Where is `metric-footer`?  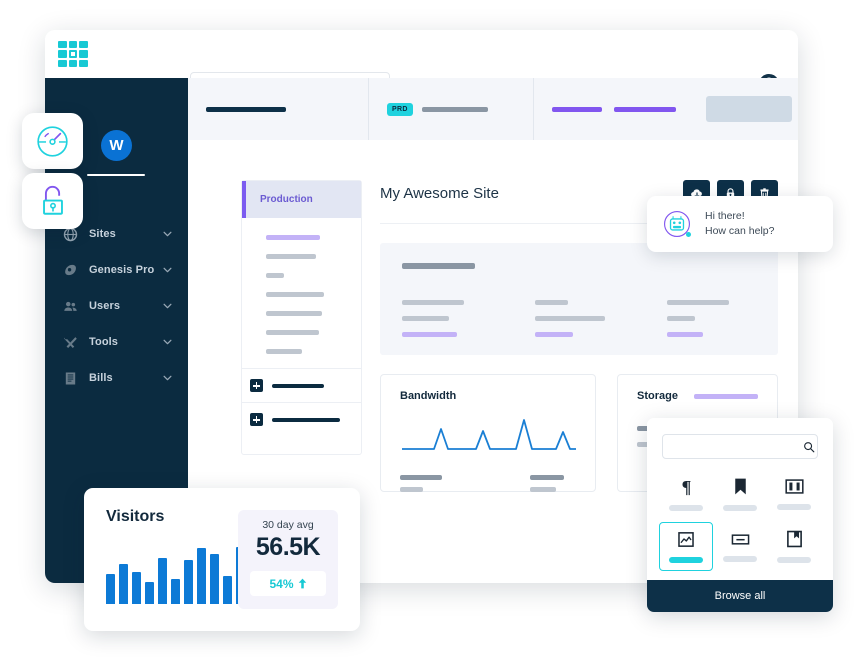 metric-footer is located at coordinates (488, 487).